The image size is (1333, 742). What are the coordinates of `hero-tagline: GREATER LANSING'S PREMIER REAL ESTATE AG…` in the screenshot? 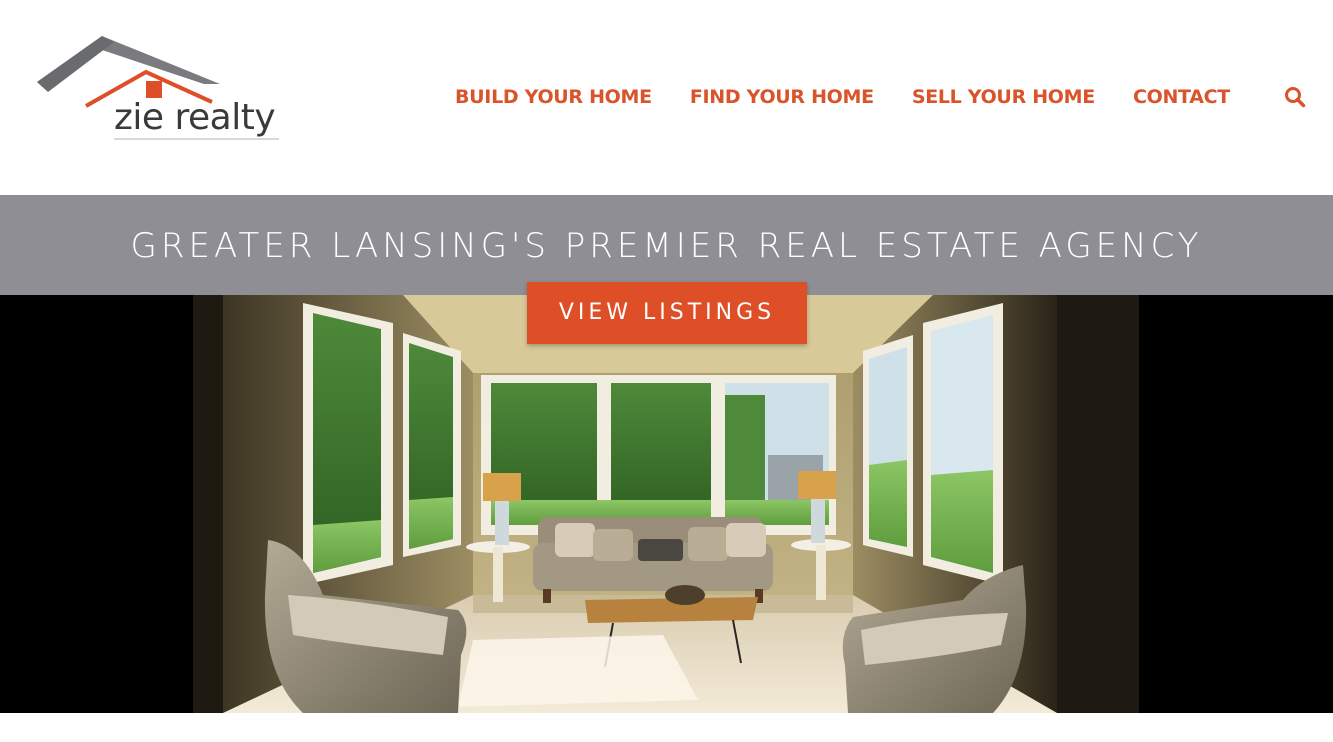 It's located at (666, 246).